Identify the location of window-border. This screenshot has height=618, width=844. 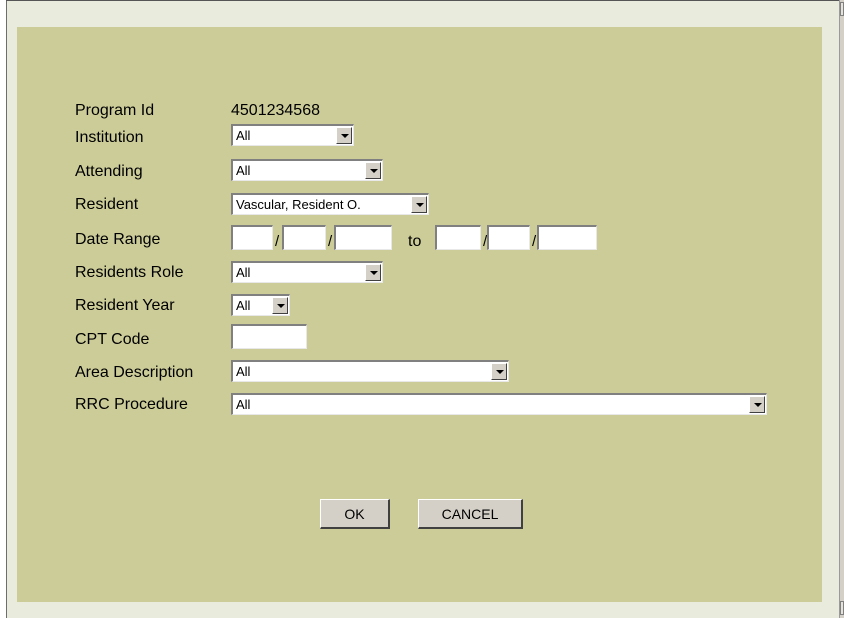
(6, 309).